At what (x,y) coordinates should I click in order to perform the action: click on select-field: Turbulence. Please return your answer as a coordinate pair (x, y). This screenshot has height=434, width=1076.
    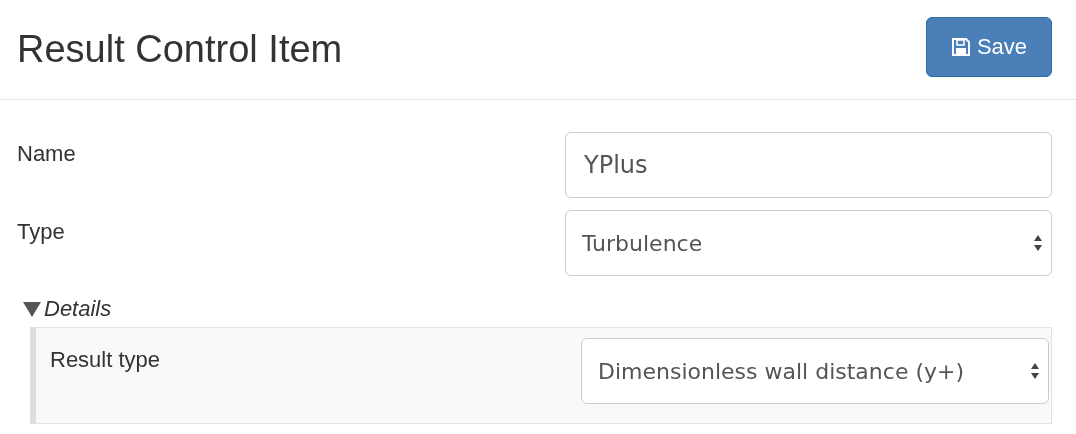
    Looking at the image, I should click on (808, 243).